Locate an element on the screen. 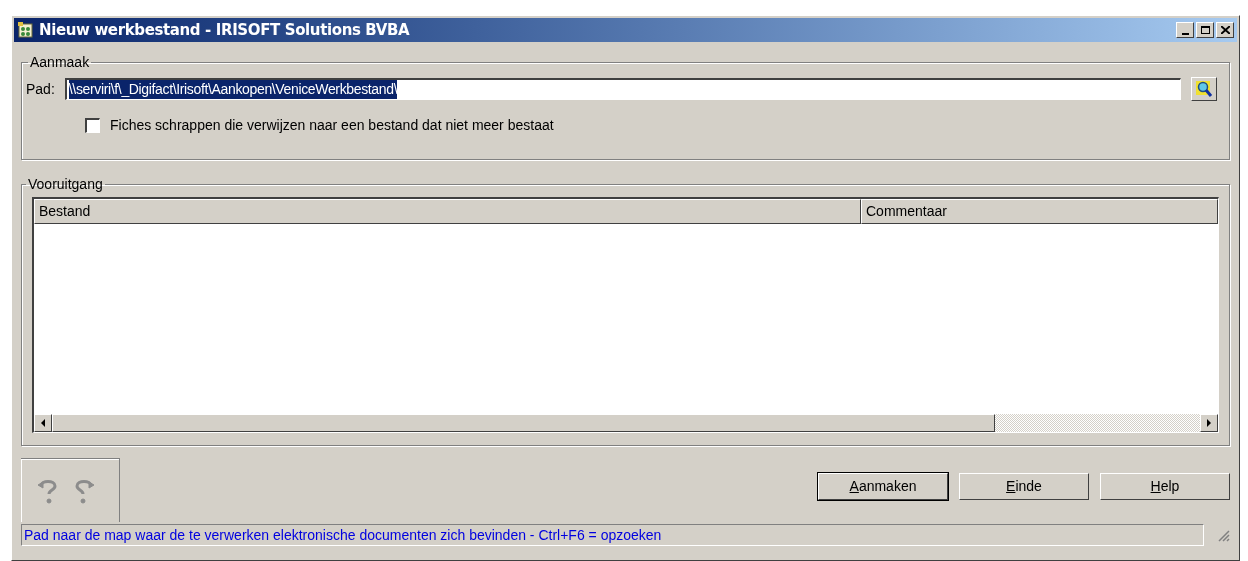 This screenshot has width=1248, height=561. status-bar: Pad naar de map waar de te verwerken elektronische documenten zich bevinden - Ctrl+F6 = opzoeken is located at coordinates (612, 535).